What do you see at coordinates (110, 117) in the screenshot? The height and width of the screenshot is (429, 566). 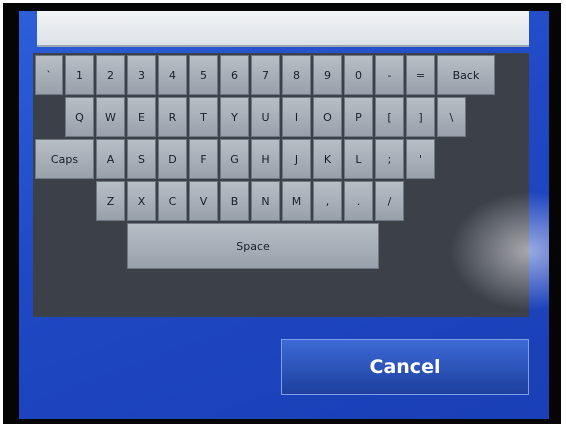 I see `key-w: W` at bounding box center [110, 117].